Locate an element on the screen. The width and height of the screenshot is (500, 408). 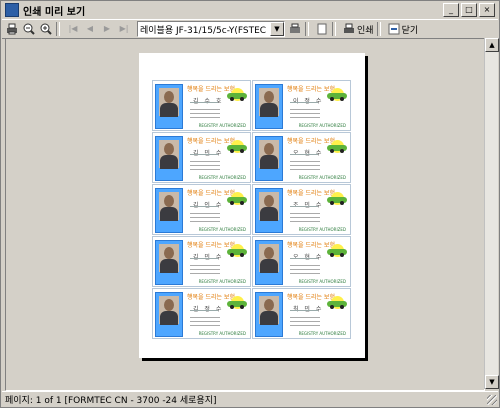
printer-select-value: 레이블용 JF-31/15/5c-Y(FSTEC is located at coordinates (203, 30).